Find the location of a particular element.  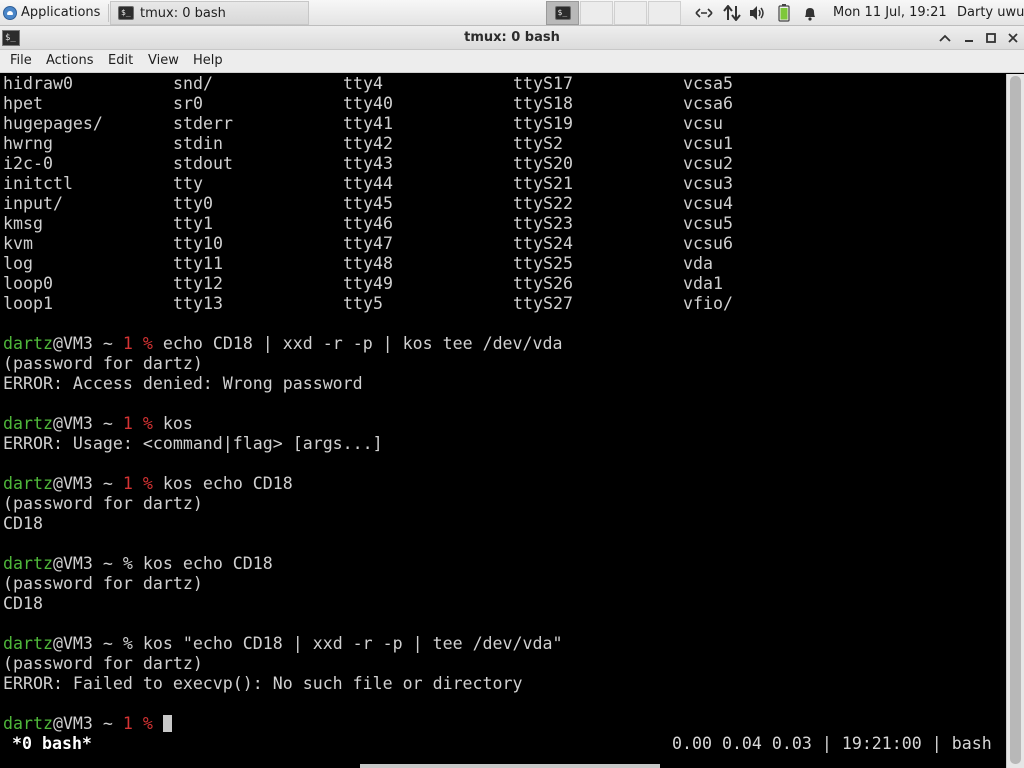

command-text: kos echo CD18 is located at coordinates (207, 563).